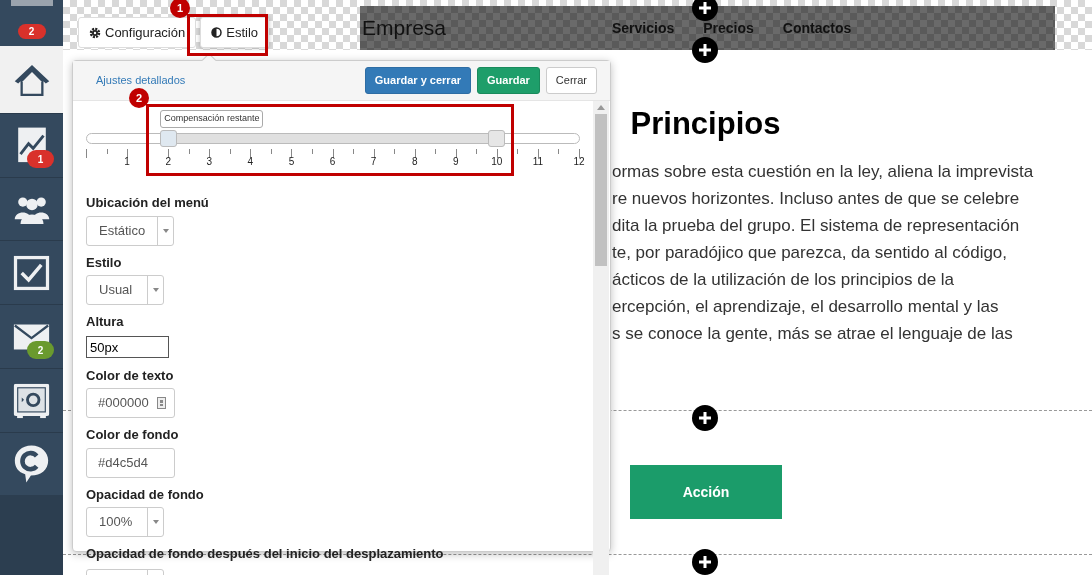  What do you see at coordinates (125, 290) in the screenshot?
I see `select-field: Usual` at bounding box center [125, 290].